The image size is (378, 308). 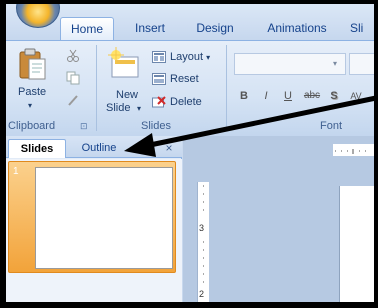 What do you see at coordinates (350, 151) in the screenshot?
I see `ruler-ticks` at bounding box center [350, 151].